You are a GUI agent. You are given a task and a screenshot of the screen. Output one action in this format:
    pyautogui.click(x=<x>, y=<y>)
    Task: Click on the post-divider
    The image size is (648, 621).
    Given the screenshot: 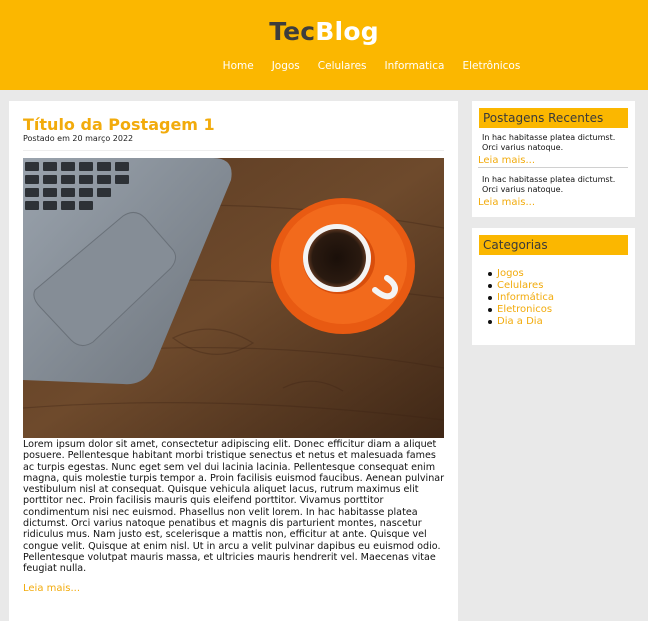 What is the action you would take?
    pyautogui.click(x=233, y=150)
    